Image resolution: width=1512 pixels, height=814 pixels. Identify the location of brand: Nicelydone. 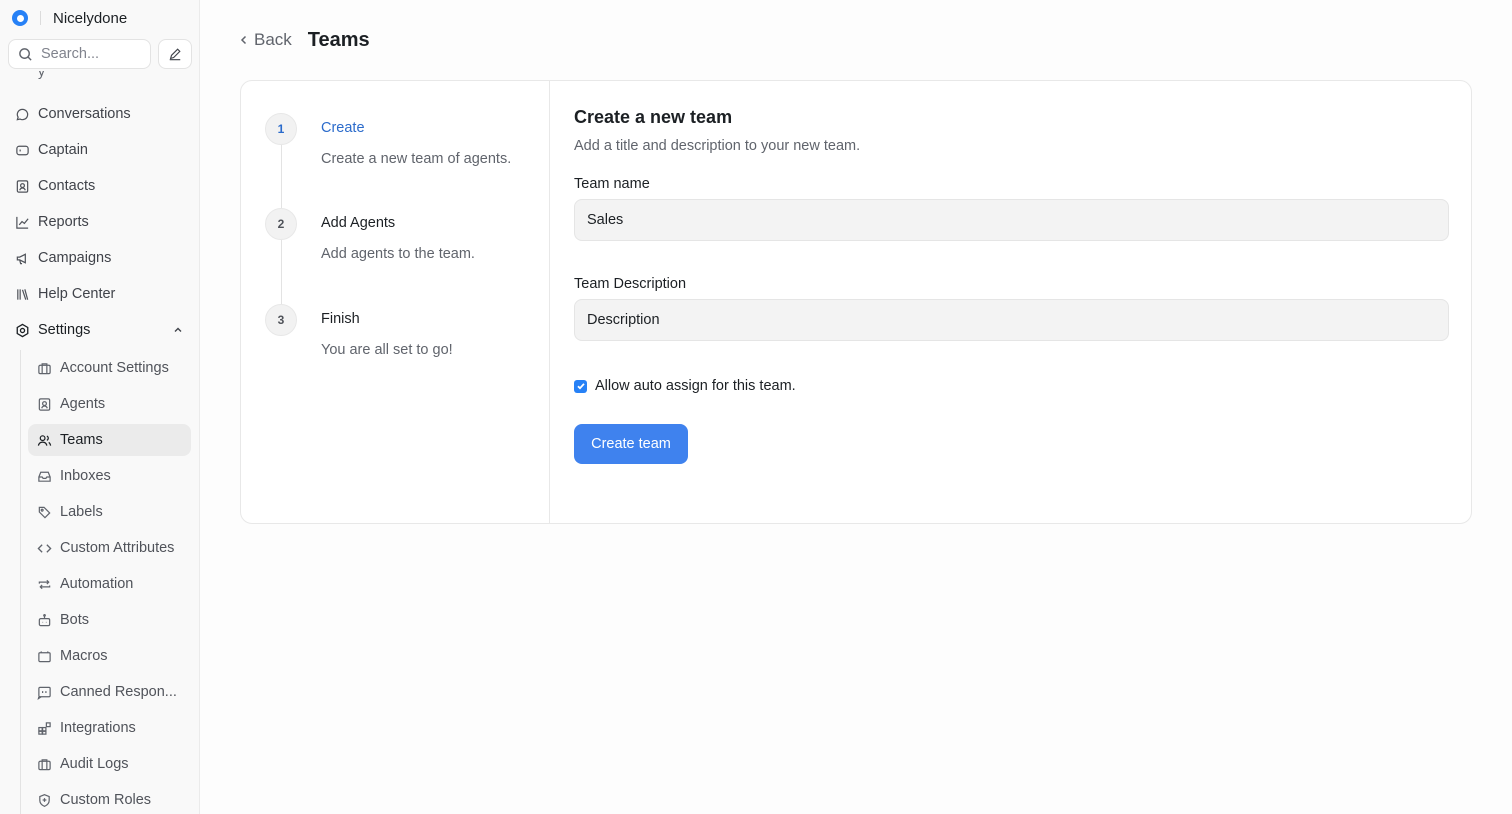
(69, 18).